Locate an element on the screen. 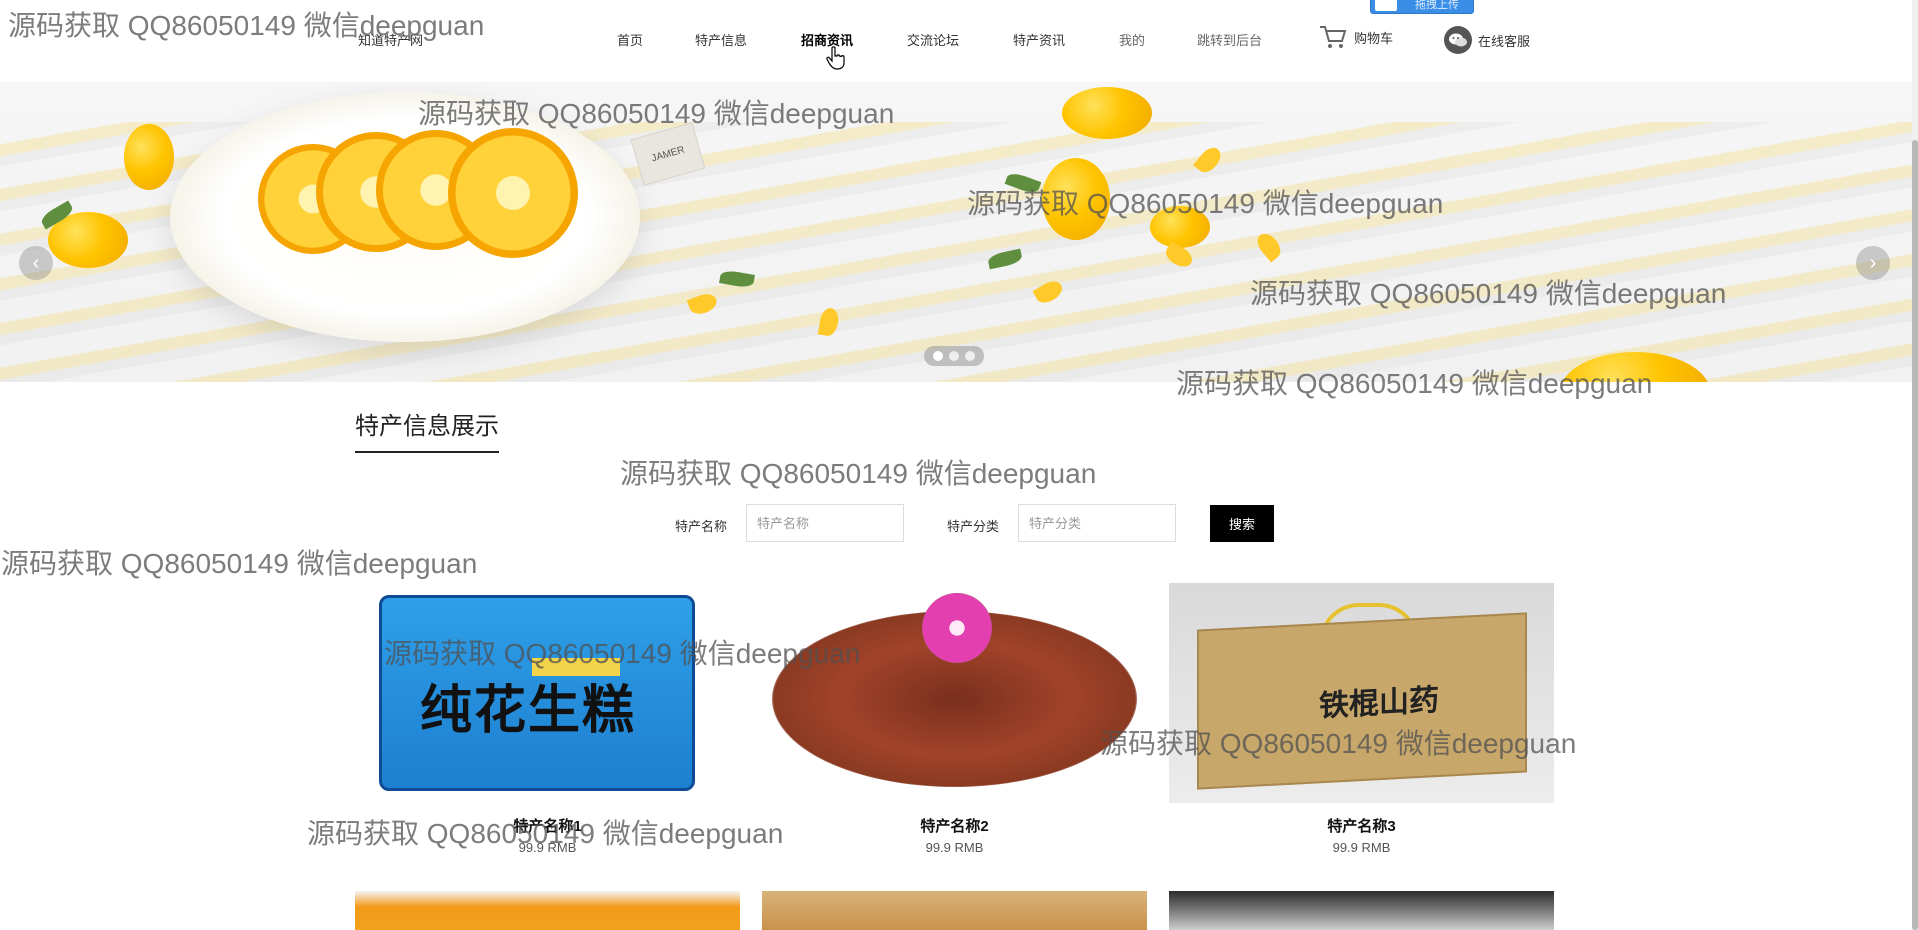  service-label: 在线客服 is located at coordinates (1504, 41).